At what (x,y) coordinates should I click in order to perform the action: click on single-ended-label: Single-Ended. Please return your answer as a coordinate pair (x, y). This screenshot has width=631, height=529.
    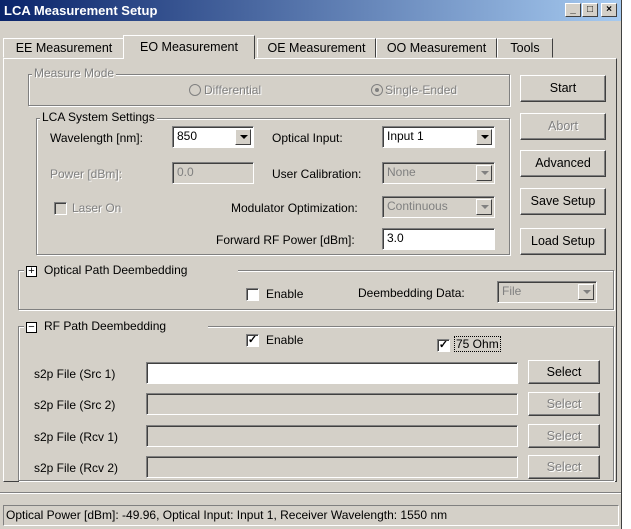
    Looking at the image, I should click on (421, 90).